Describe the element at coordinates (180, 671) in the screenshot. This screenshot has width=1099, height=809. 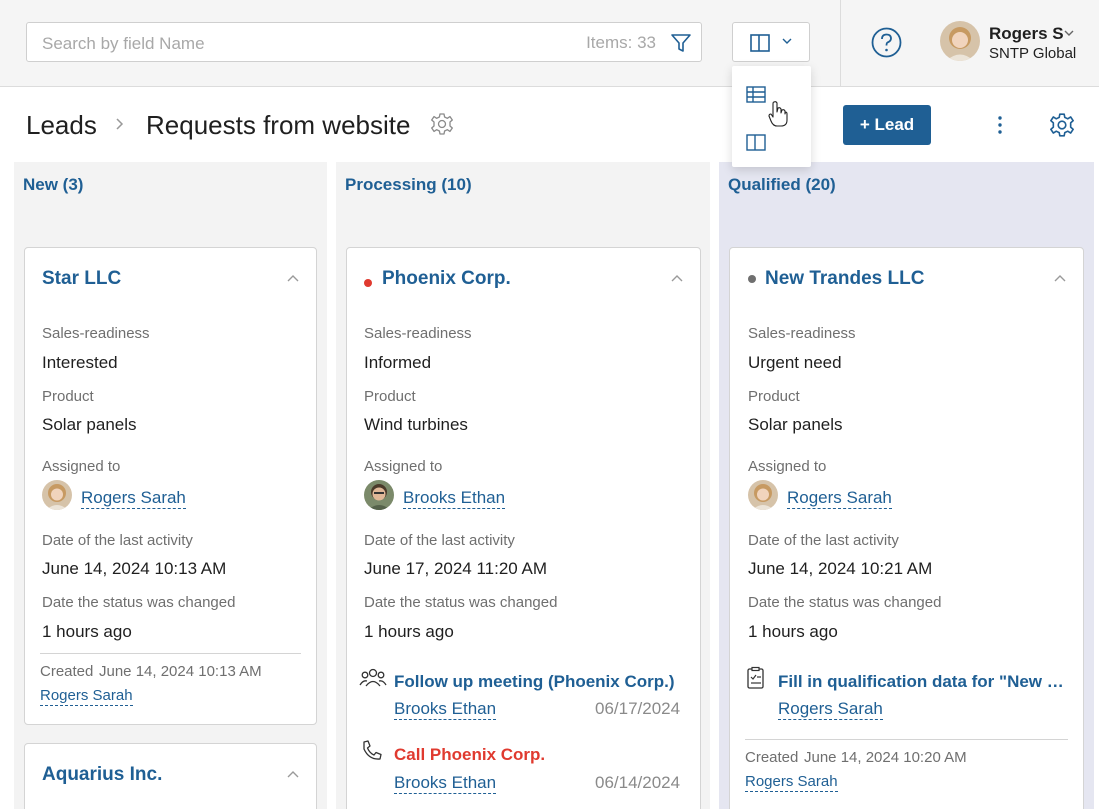
I see `created-date: June 14, 2024 10:13 AM` at that location.